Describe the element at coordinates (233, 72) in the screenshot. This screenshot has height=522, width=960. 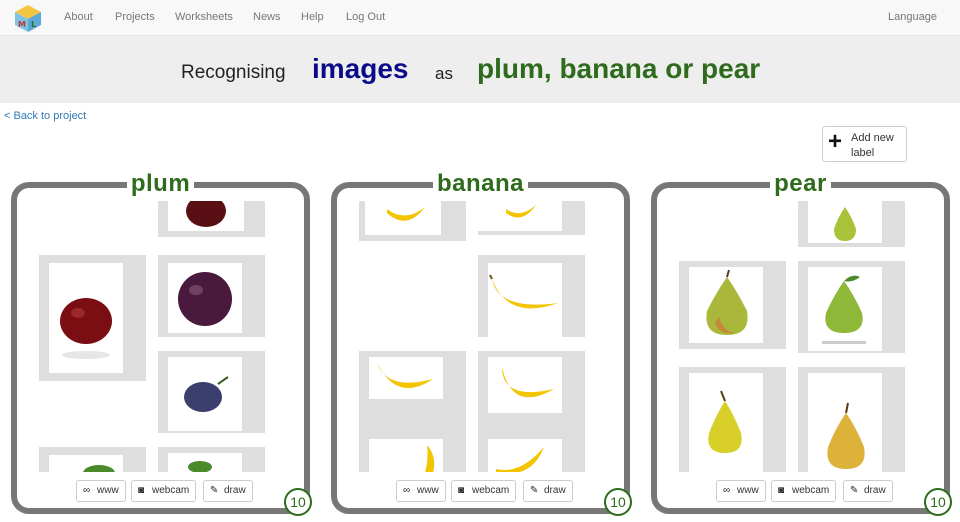
I see `banner-recognising: Recognising` at that location.